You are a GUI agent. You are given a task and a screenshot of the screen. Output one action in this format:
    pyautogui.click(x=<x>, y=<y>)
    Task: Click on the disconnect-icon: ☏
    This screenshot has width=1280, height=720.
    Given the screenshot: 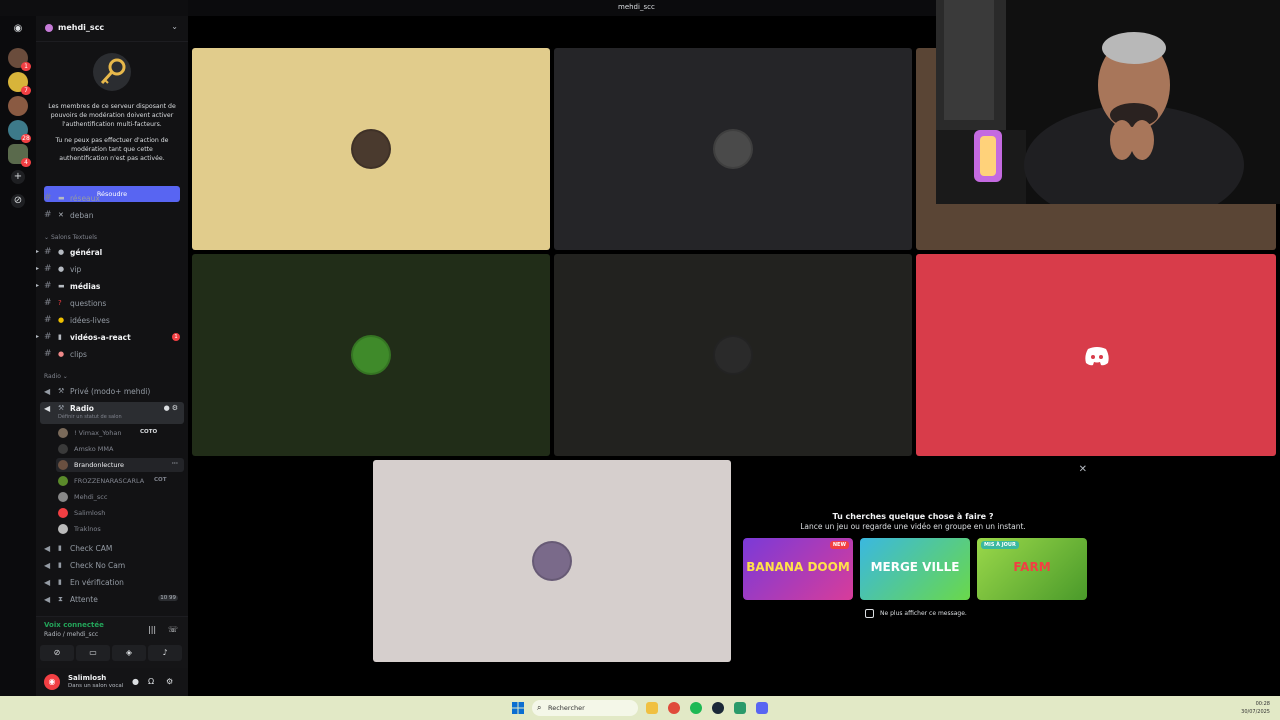 What is the action you would take?
    pyautogui.click(x=173, y=629)
    